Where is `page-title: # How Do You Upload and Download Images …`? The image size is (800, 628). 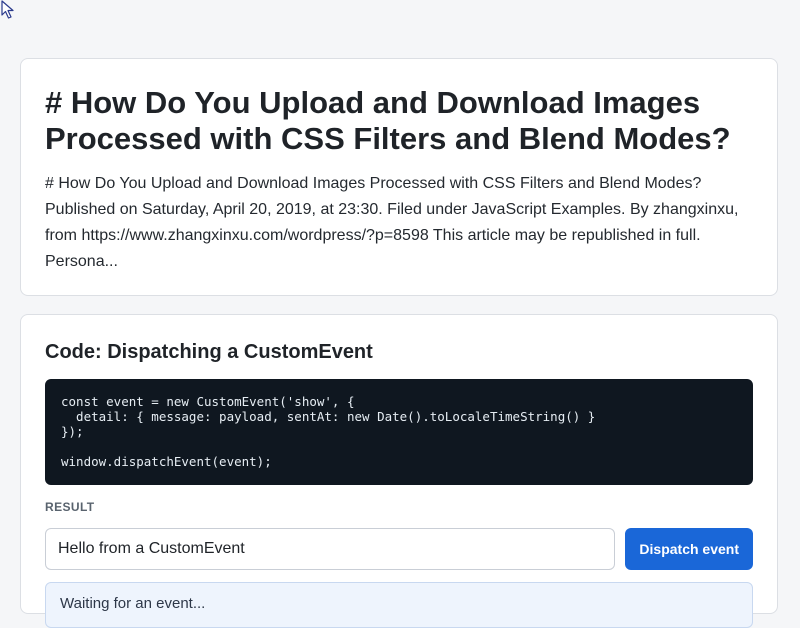
page-title: # How Do You Upload and Download Images … is located at coordinates (388, 120).